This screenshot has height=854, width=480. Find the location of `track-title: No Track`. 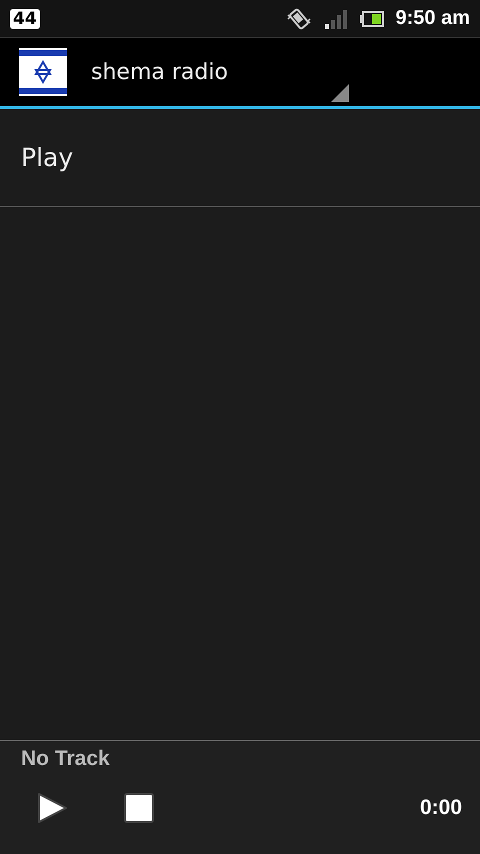

track-title: No Track is located at coordinates (65, 759).